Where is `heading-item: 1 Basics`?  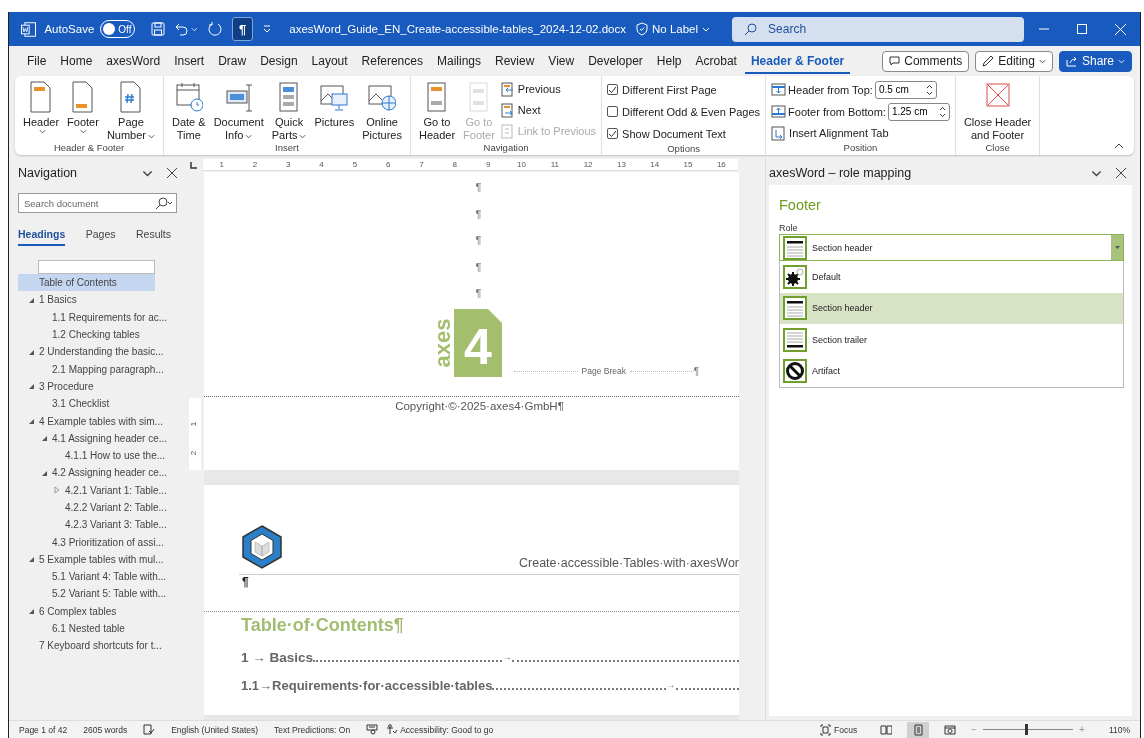
heading-item: 1 Basics is located at coordinates (97, 300).